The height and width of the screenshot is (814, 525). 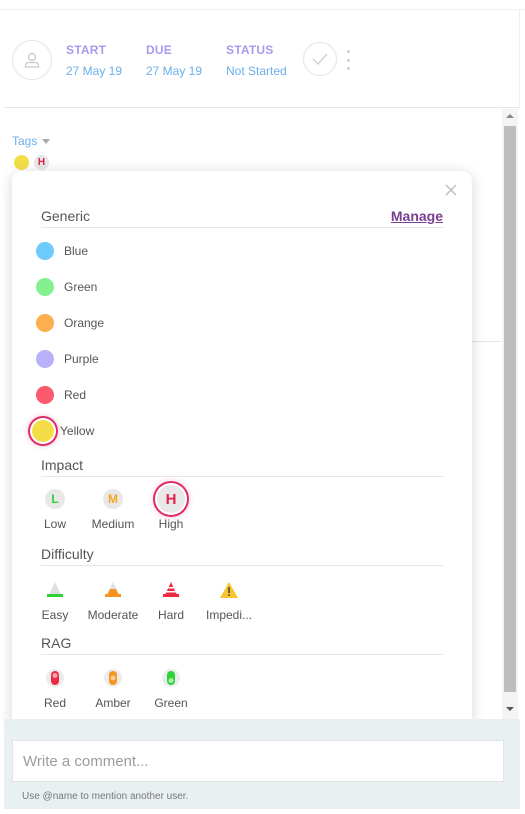 I want to click on impact-option-low: L Low, so click(x=55, y=510).